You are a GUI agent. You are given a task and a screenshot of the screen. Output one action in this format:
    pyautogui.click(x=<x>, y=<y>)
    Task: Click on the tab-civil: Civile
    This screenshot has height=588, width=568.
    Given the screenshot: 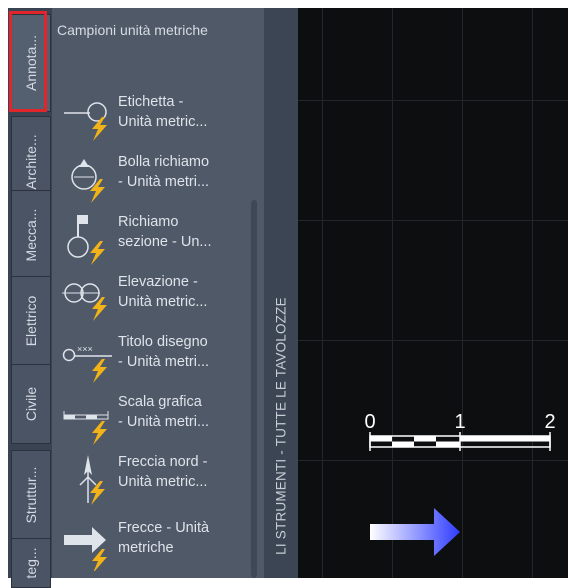 What is the action you would take?
    pyautogui.click(x=31, y=404)
    